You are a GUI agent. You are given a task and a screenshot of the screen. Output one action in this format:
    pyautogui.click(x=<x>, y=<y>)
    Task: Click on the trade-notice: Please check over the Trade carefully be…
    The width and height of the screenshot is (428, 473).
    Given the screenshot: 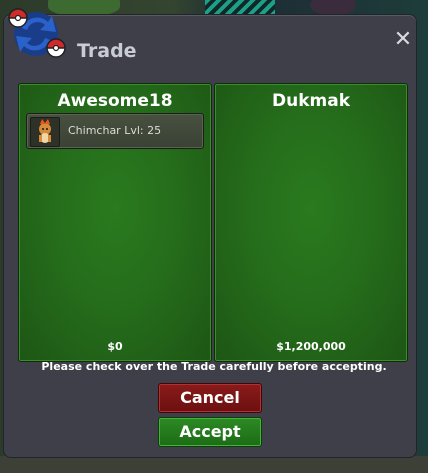 What is the action you would take?
    pyautogui.click(x=214, y=366)
    